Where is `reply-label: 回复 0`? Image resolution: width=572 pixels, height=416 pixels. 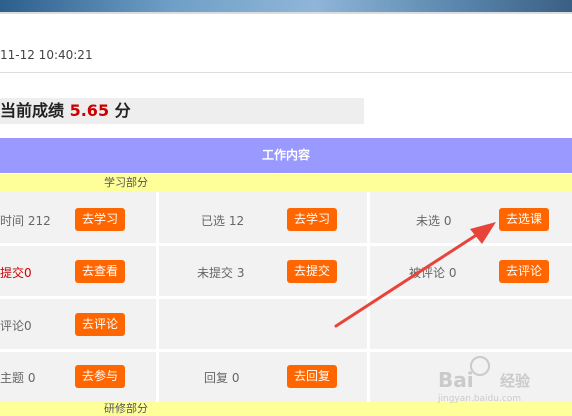
reply-label: 回复 0 is located at coordinates (222, 378).